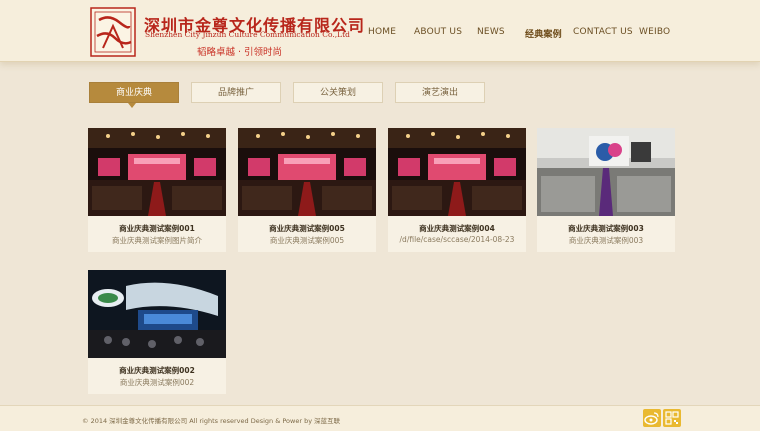 The image size is (760, 431). I want to click on case-title: 商业庆典测试案例002, so click(157, 370).